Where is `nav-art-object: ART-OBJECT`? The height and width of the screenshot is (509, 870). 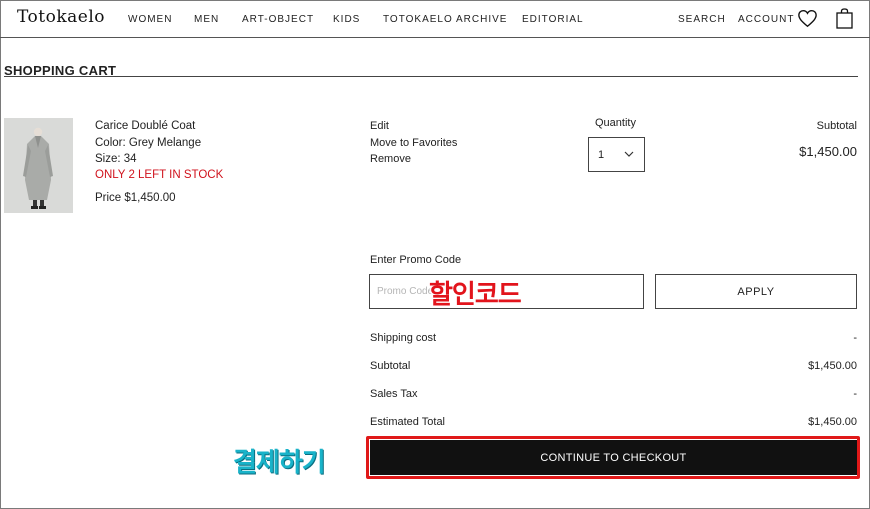
nav-art-object: ART-OBJECT is located at coordinates (278, 19).